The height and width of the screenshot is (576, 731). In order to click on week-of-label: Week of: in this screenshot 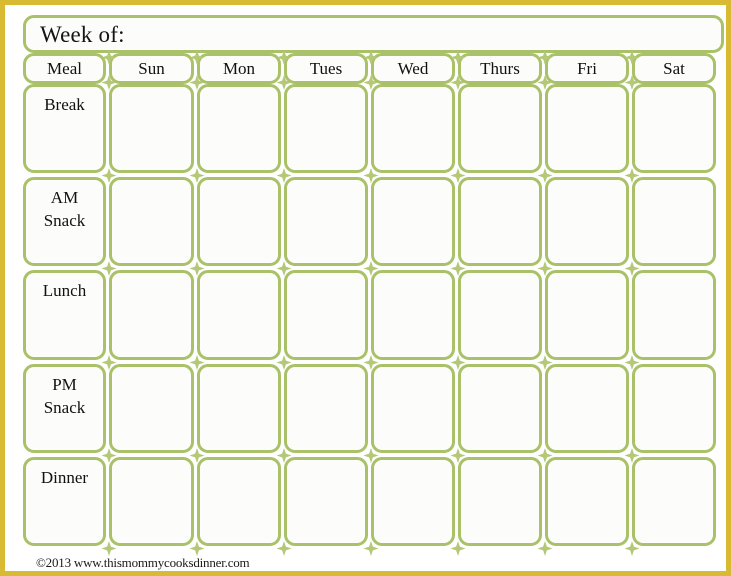, I will do `click(82, 34)`.